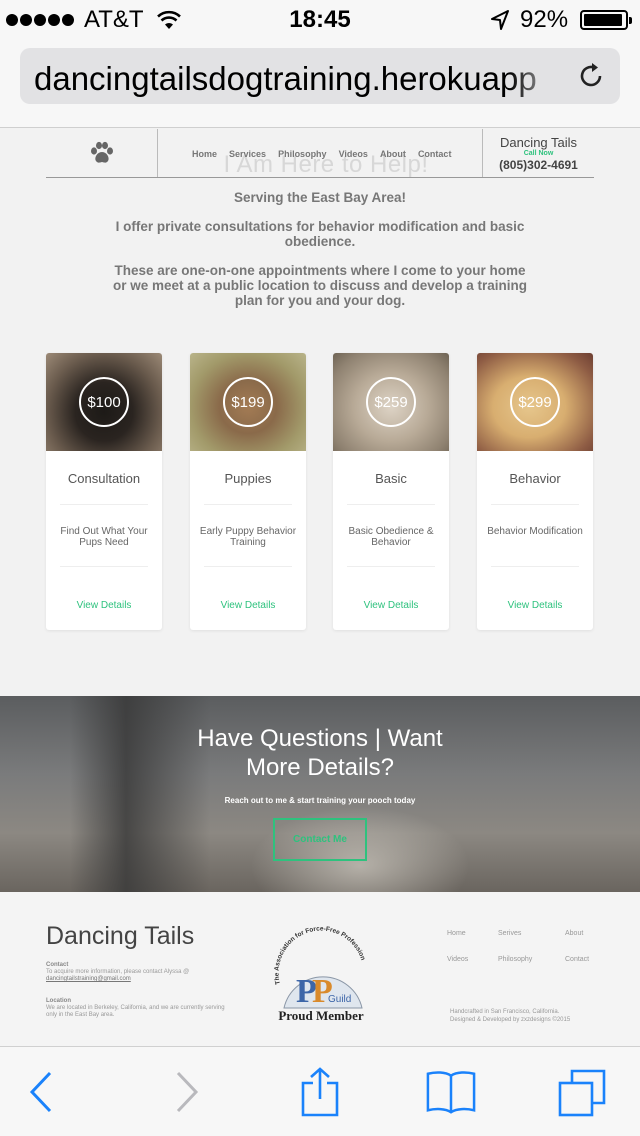 This screenshot has height=1136, width=640. Describe the element at coordinates (43, 1092) in the screenshot. I see `back-icon` at that location.